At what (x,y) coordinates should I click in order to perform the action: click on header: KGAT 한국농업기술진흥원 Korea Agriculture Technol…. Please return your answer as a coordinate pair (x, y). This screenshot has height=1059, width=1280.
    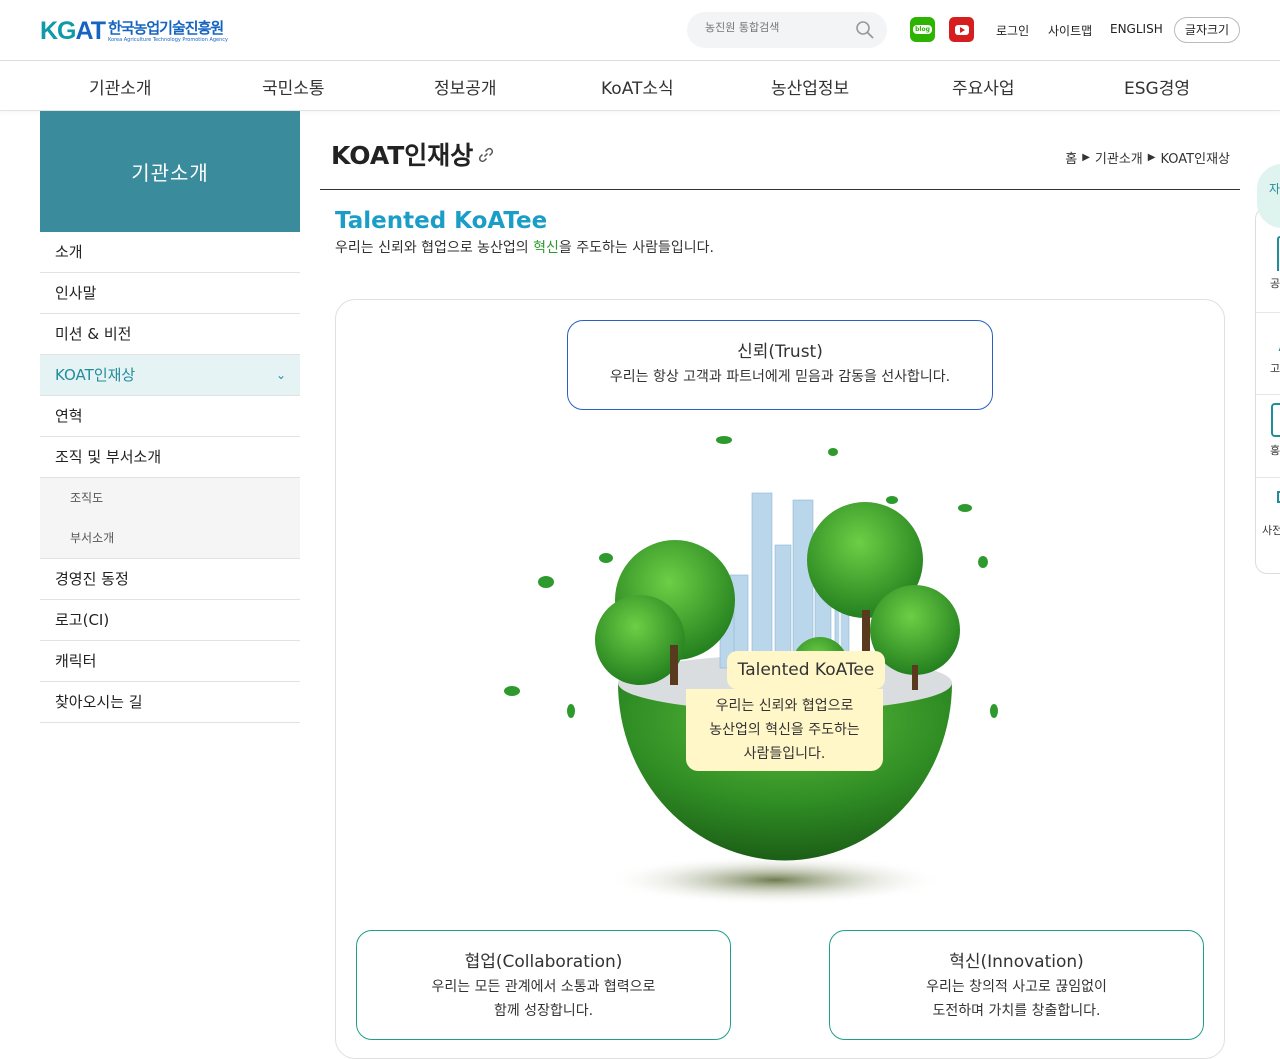
    Looking at the image, I should click on (640, 30).